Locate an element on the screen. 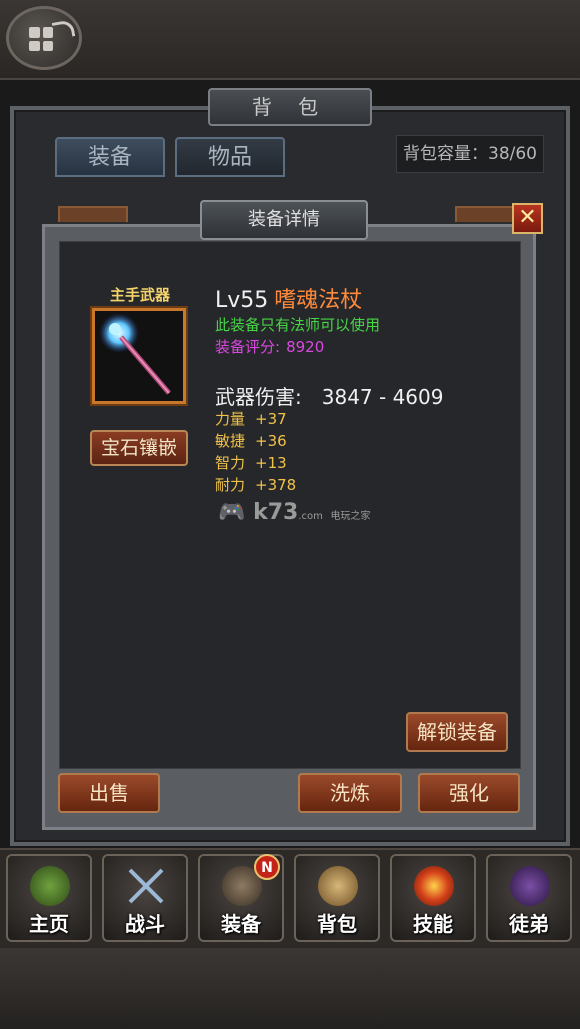 The width and height of the screenshot is (580, 1029). weapon-item-icon is located at coordinates (139, 356).